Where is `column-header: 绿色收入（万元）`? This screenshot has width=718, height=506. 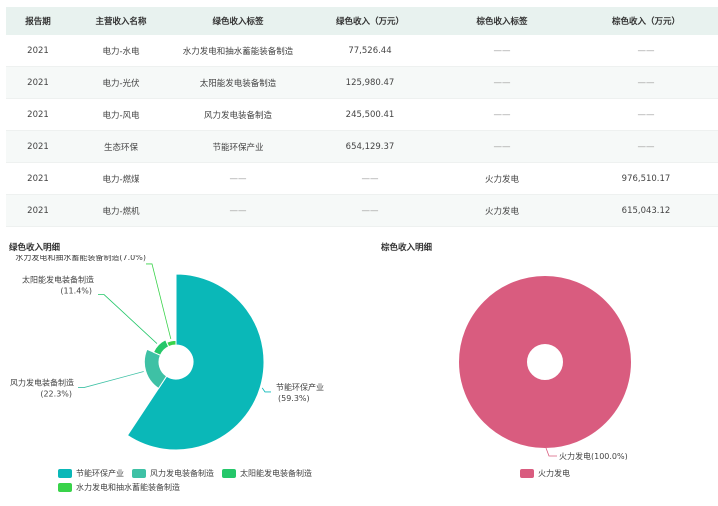
column-header: 绿色收入（万元） is located at coordinates (370, 21).